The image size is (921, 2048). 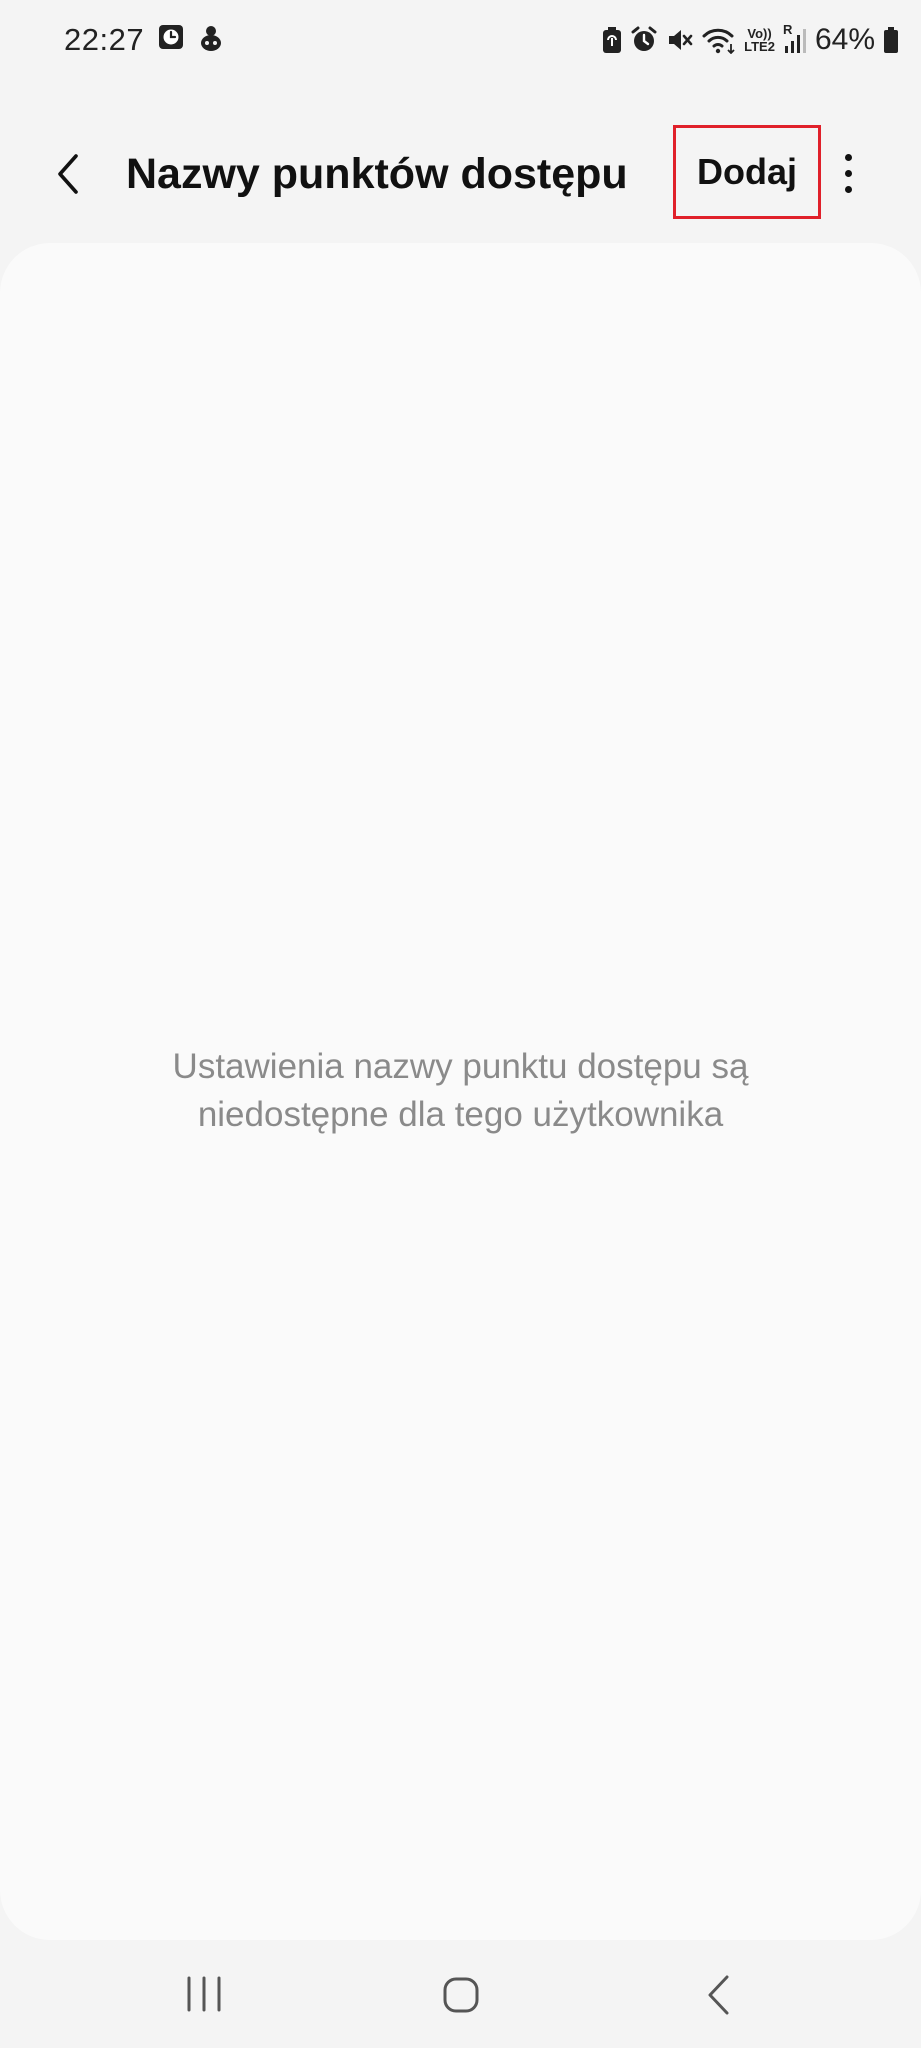 I want to click on empty-message-line-1: Ustawienia nazwy punktu dostępu są, so click(x=460, y=1066).